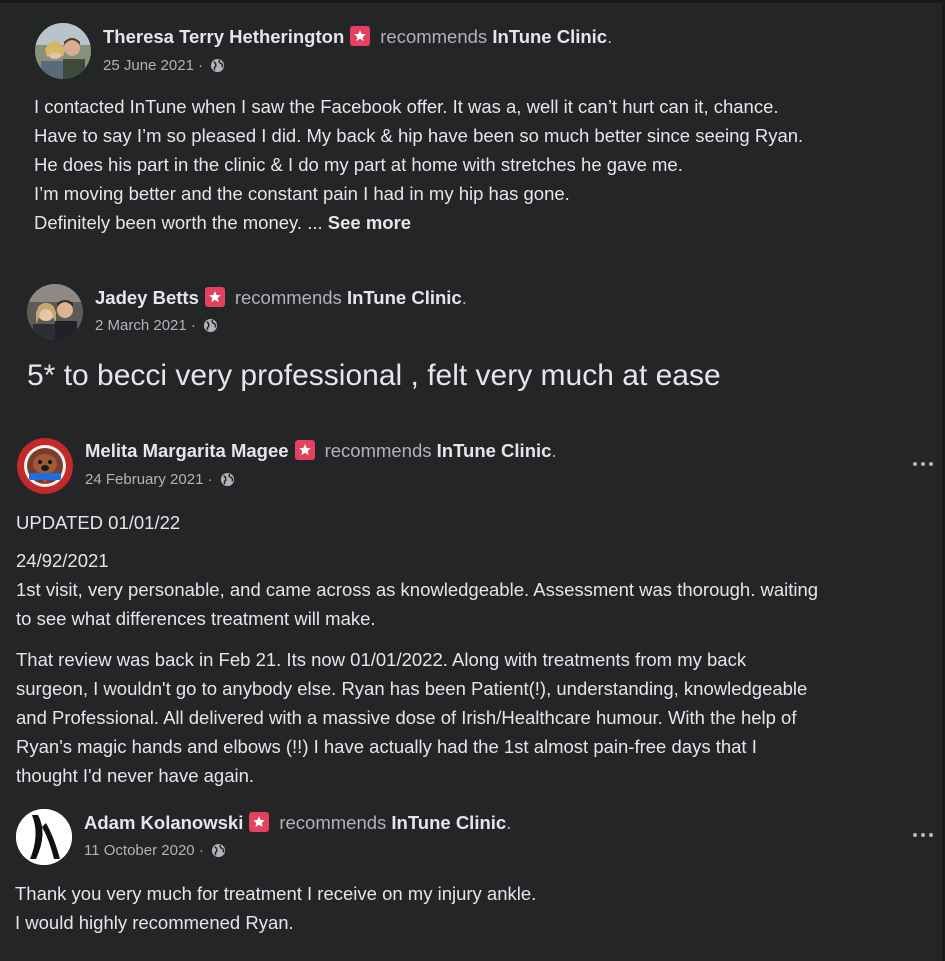  I want to click on see-more-link: See more, so click(369, 222).